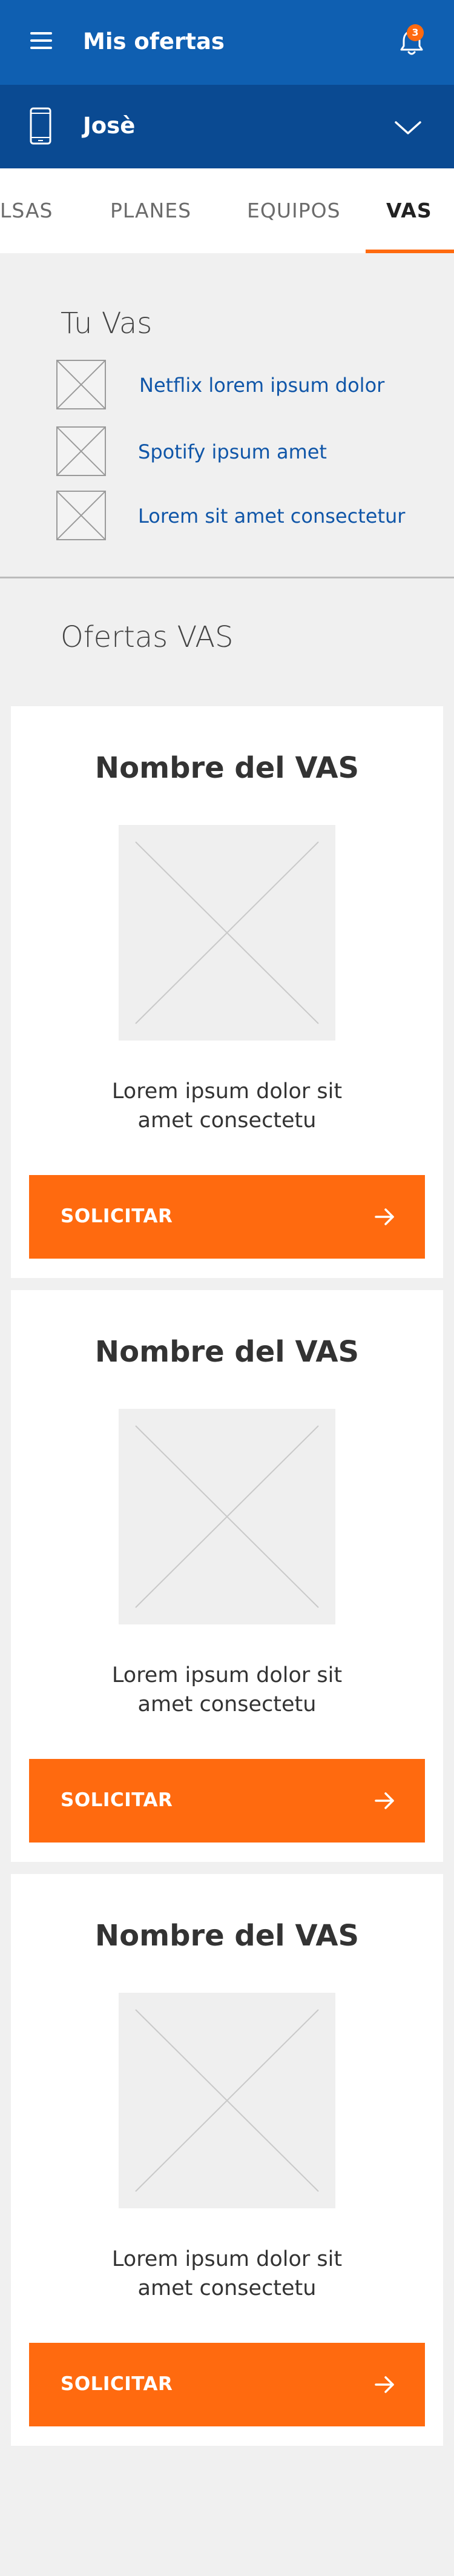 This screenshot has height=2576, width=454. What do you see at coordinates (271, 516) in the screenshot?
I see `vas-item-link: Lorem sit amet consectetur` at bounding box center [271, 516].